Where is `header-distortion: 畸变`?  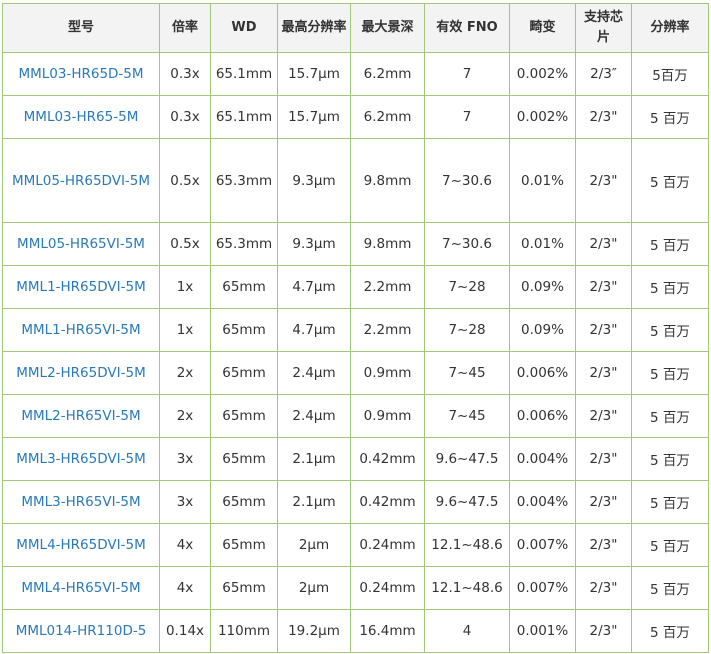 header-distortion: 畸变 is located at coordinates (542, 28).